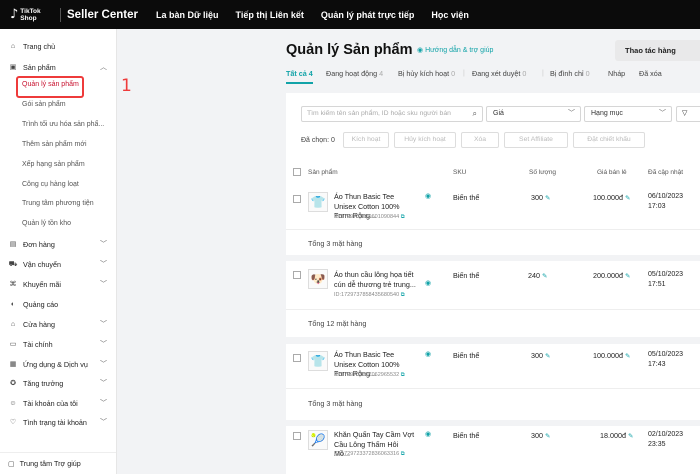 This screenshot has height=474, width=700. I want to click on tab-count: 0, so click(453, 73).